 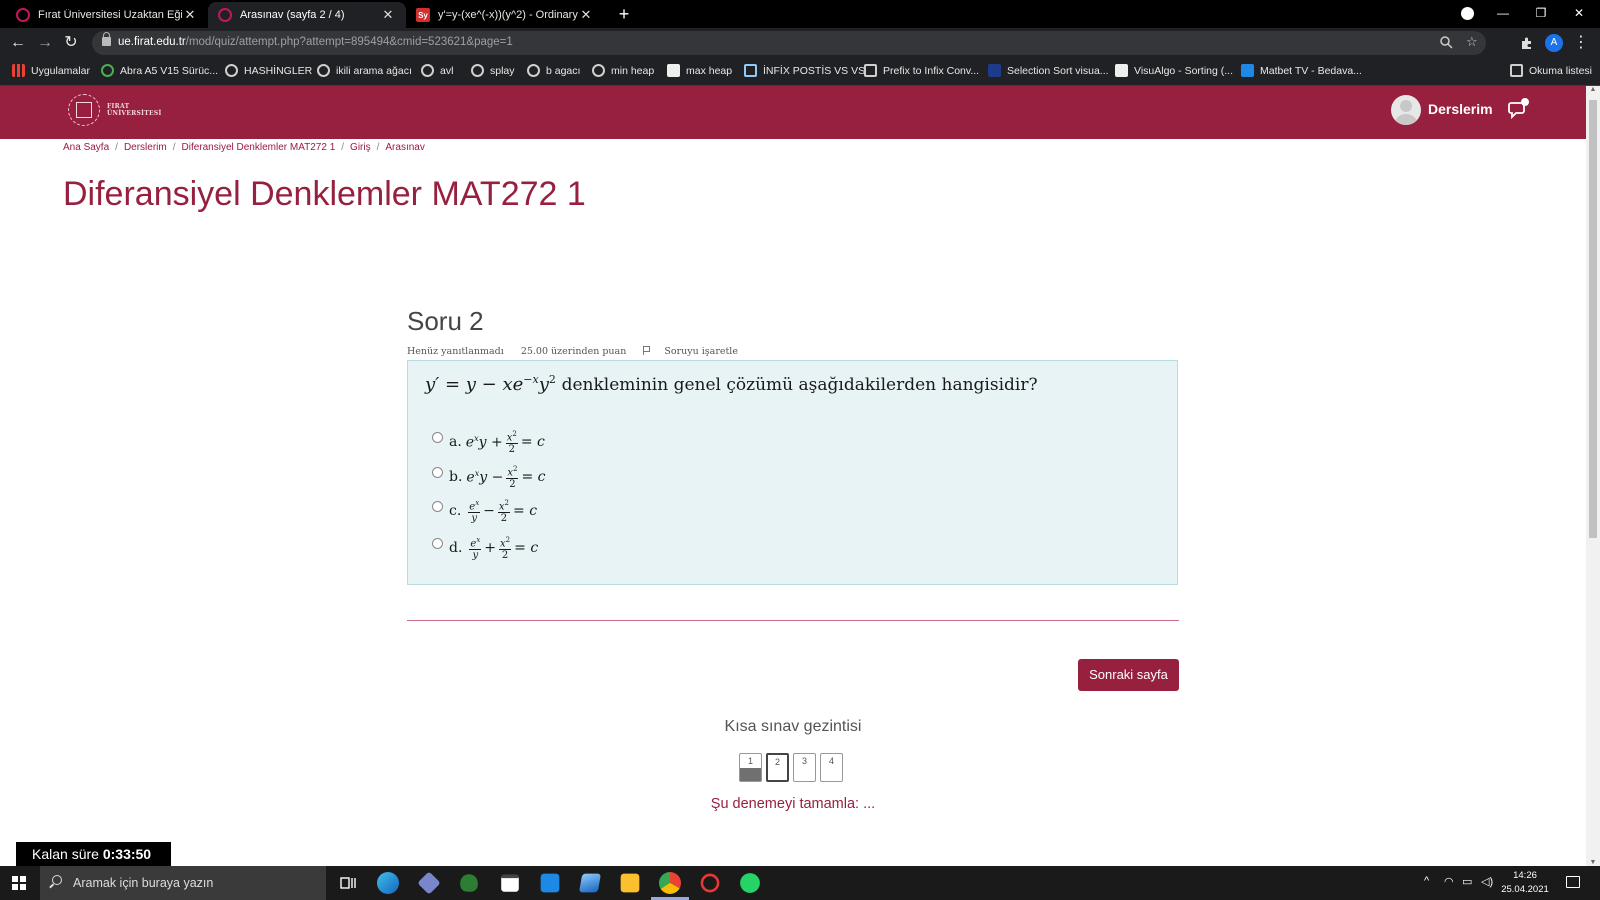 What do you see at coordinates (1593, 319) in the screenshot?
I see `scrollbar-thumb` at bounding box center [1593, 319].